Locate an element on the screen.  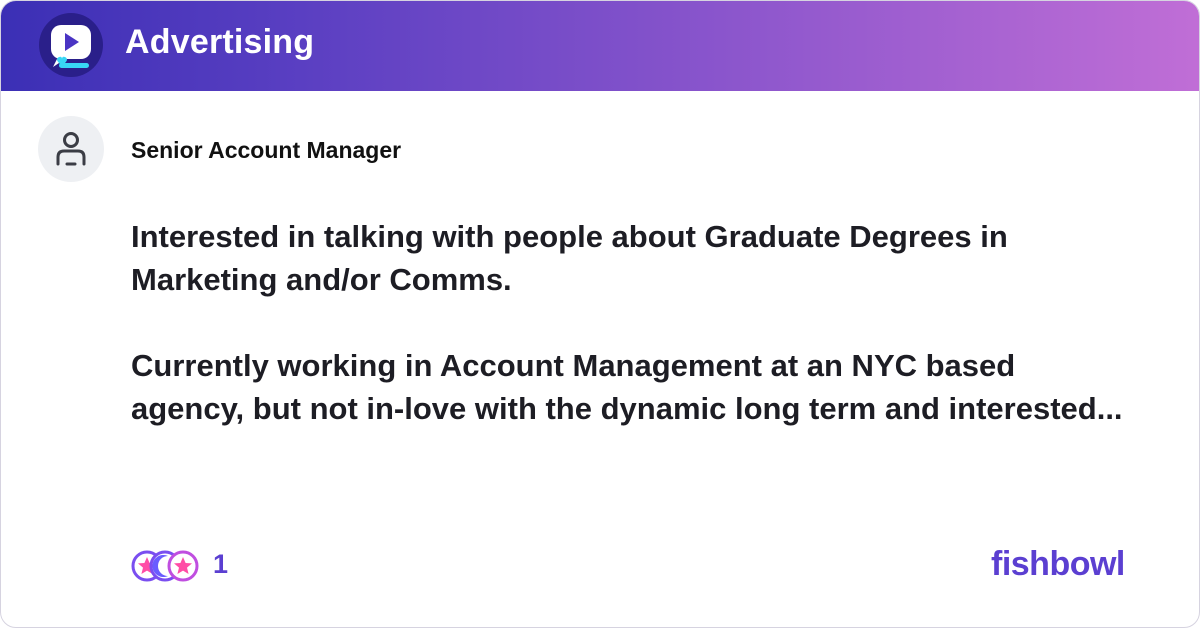
bowl-header: Advertising is located at coordinates (600, 46).